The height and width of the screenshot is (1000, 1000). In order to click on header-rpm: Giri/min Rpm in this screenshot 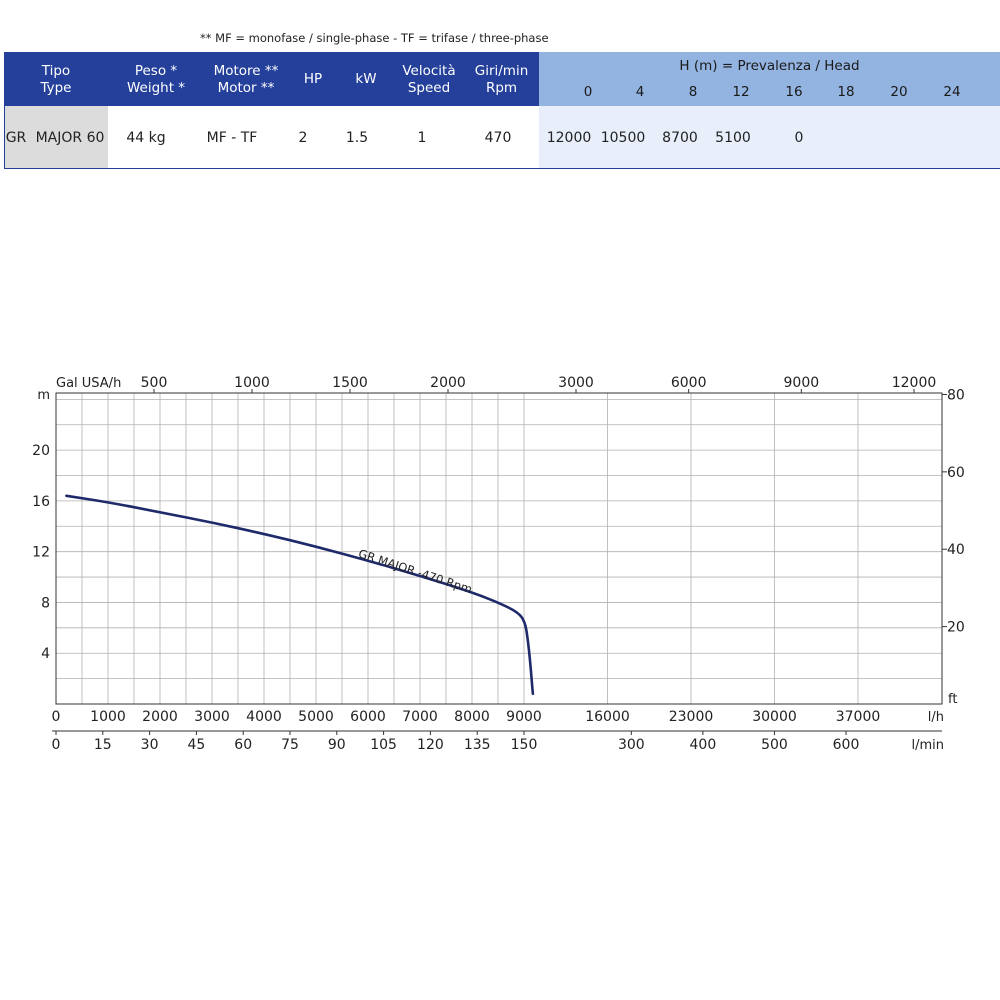, I will do `click(501, 80)`.